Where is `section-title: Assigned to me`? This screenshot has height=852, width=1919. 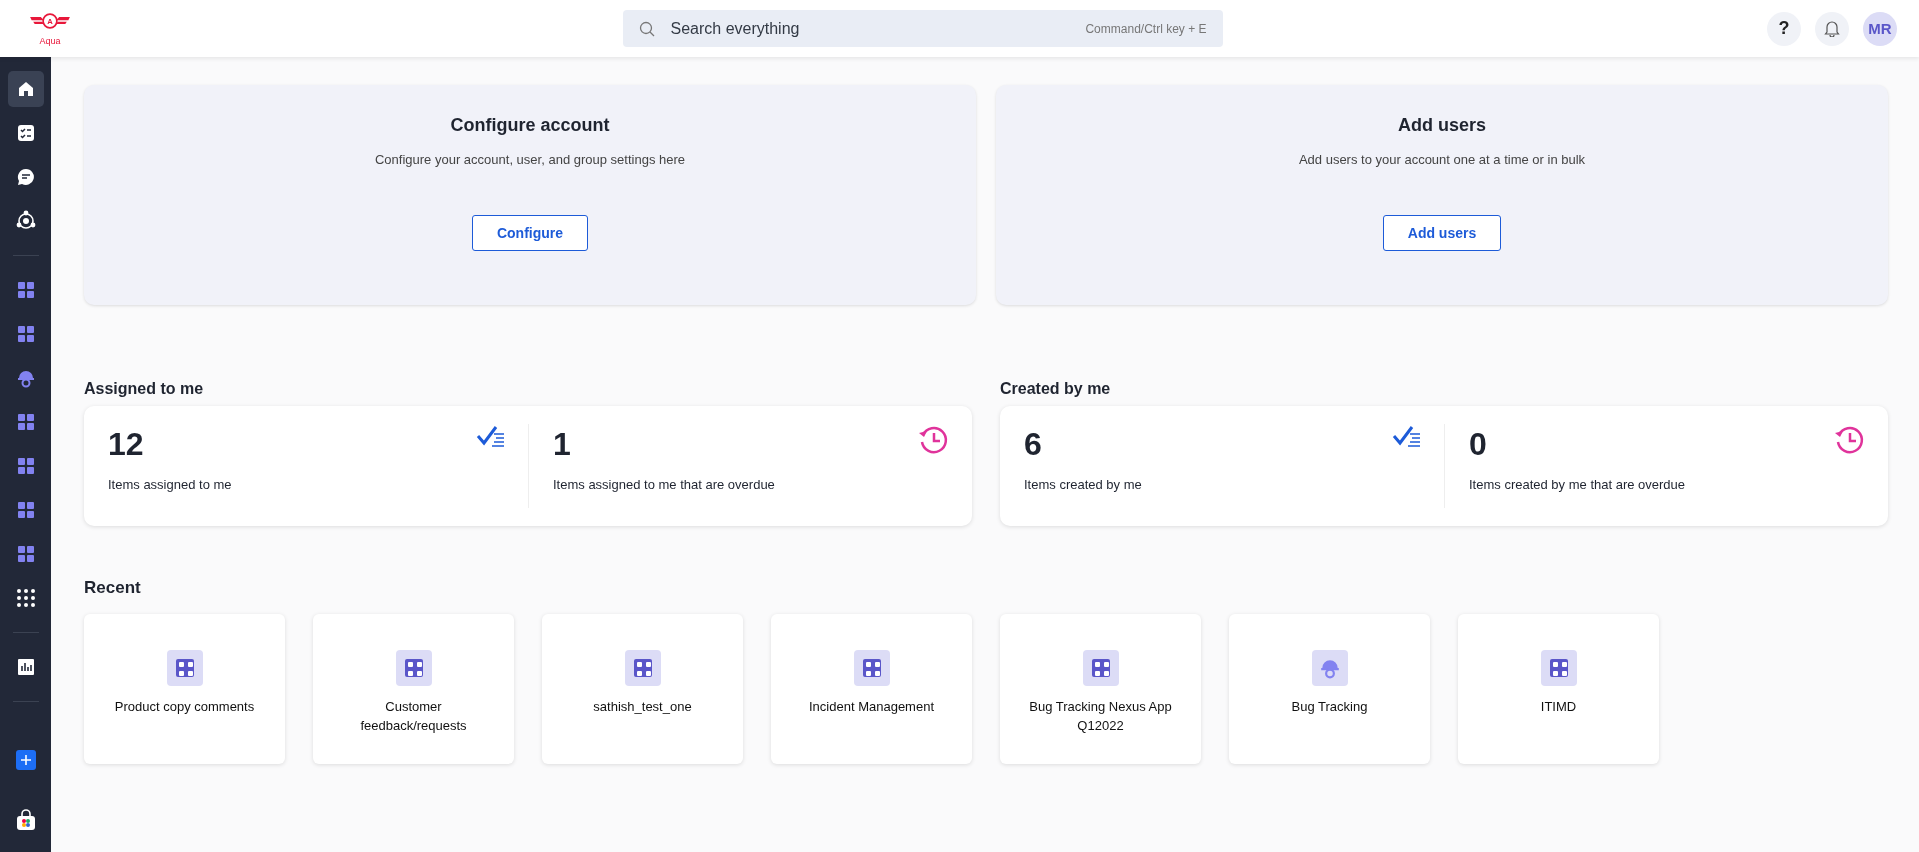 section-title: Assigned to me is located at coordinates (144, 389).